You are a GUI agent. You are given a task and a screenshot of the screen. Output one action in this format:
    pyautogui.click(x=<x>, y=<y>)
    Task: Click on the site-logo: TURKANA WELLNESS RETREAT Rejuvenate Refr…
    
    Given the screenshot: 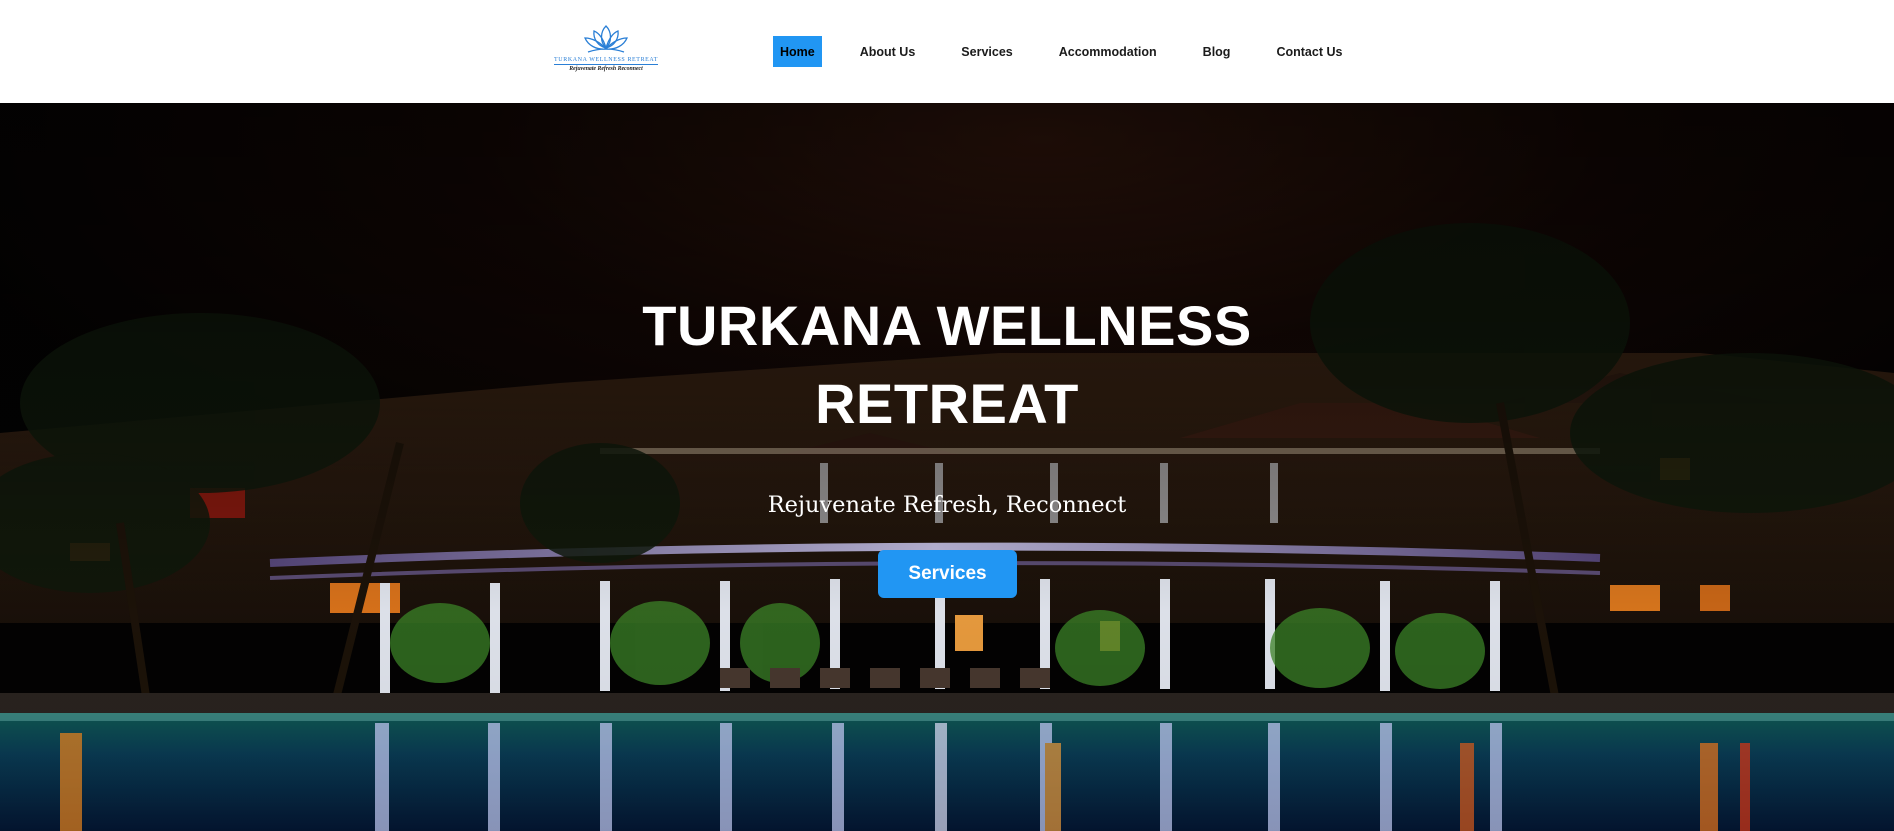 What is the action you would take?
    pyautogui.click(x=606, y=52)
    